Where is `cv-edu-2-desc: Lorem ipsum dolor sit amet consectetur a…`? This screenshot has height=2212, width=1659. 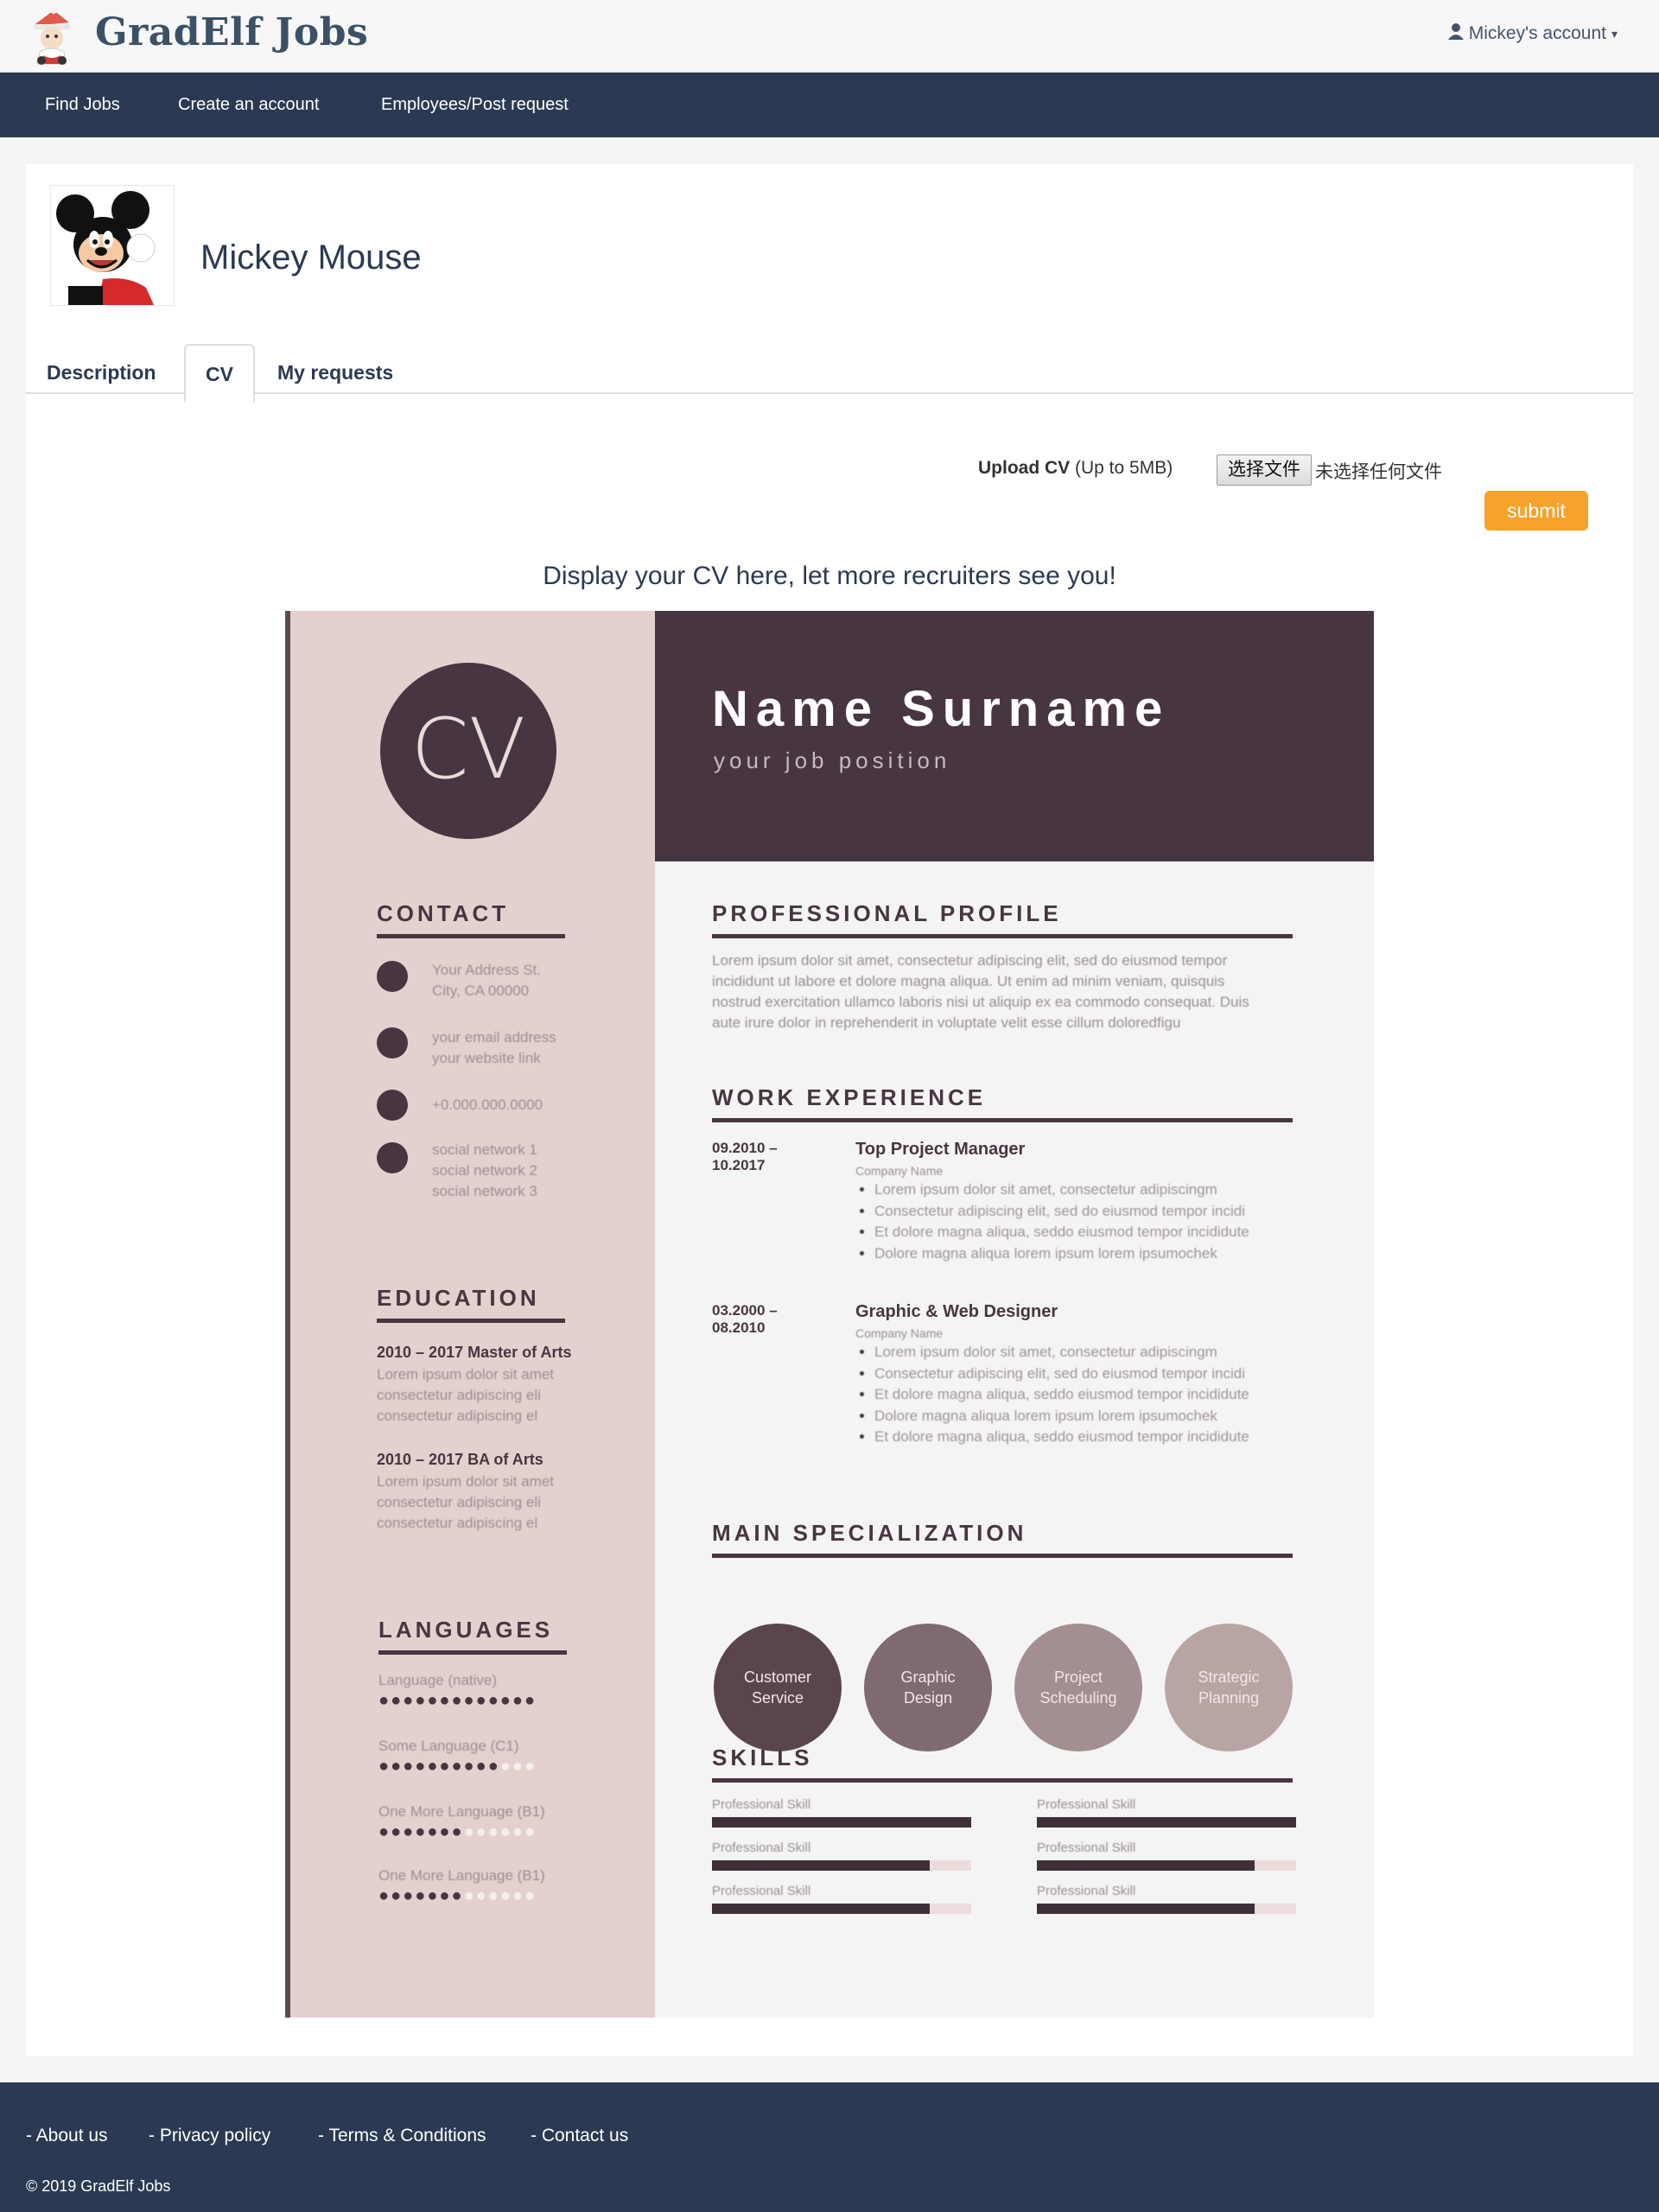
cv-edu-2-desc: Lorem ipsum dolor sit amet consectetur a… is located at coordinates (466, 1502).